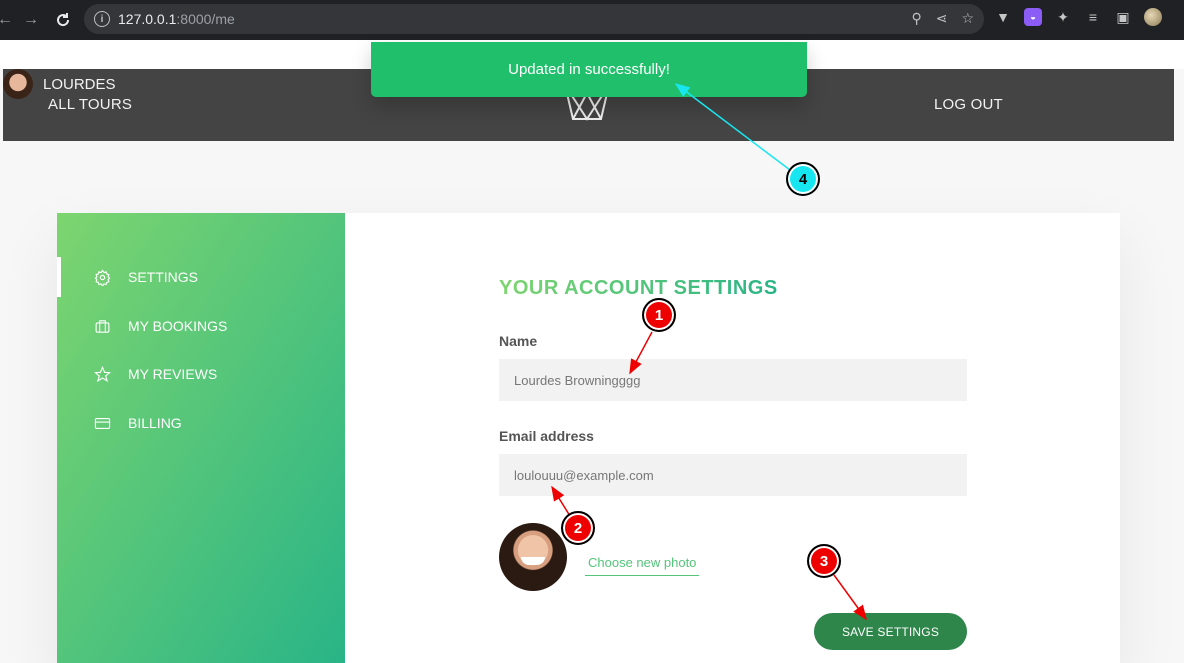 The height and width of the screenshot is (663, 1184). I want to click on sidebar-item-label: BILLING, so click(155, 423).